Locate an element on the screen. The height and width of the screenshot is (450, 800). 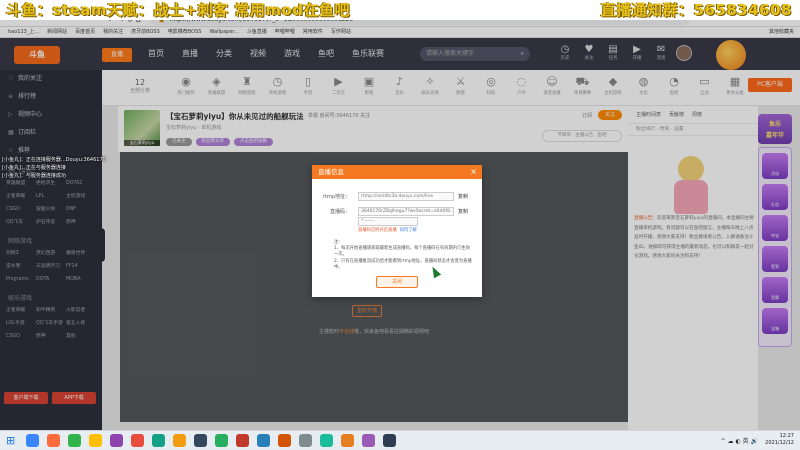
dialog-header: 直播信息 × is located at coordinates (397, 172).